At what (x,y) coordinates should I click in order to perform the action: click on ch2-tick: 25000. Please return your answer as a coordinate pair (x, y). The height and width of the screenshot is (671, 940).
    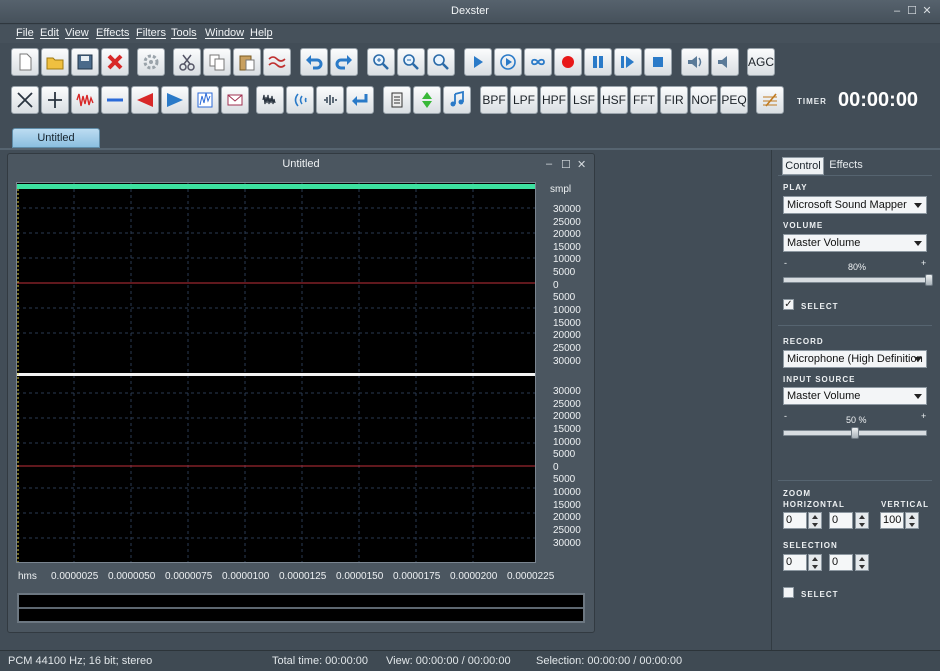
    Looking at the image, I should click on (567, 530).